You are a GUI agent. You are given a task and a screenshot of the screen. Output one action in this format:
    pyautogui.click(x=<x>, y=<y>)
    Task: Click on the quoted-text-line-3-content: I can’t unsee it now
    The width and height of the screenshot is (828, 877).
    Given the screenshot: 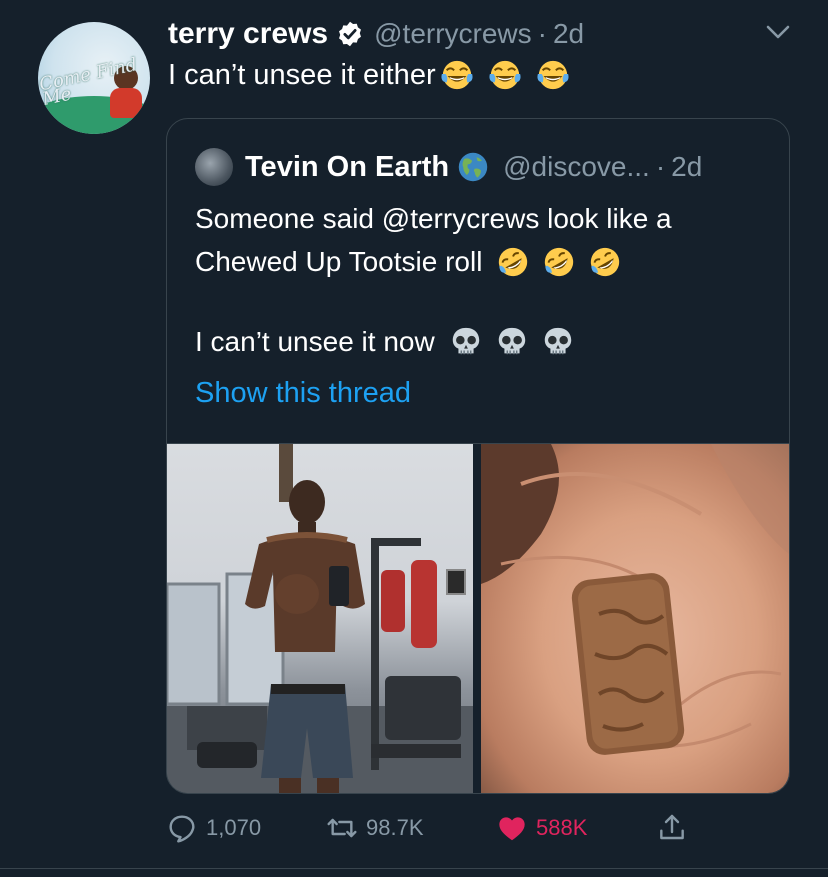 What is the action you would take?
    pyautogui.click(x=315, y=341)
    